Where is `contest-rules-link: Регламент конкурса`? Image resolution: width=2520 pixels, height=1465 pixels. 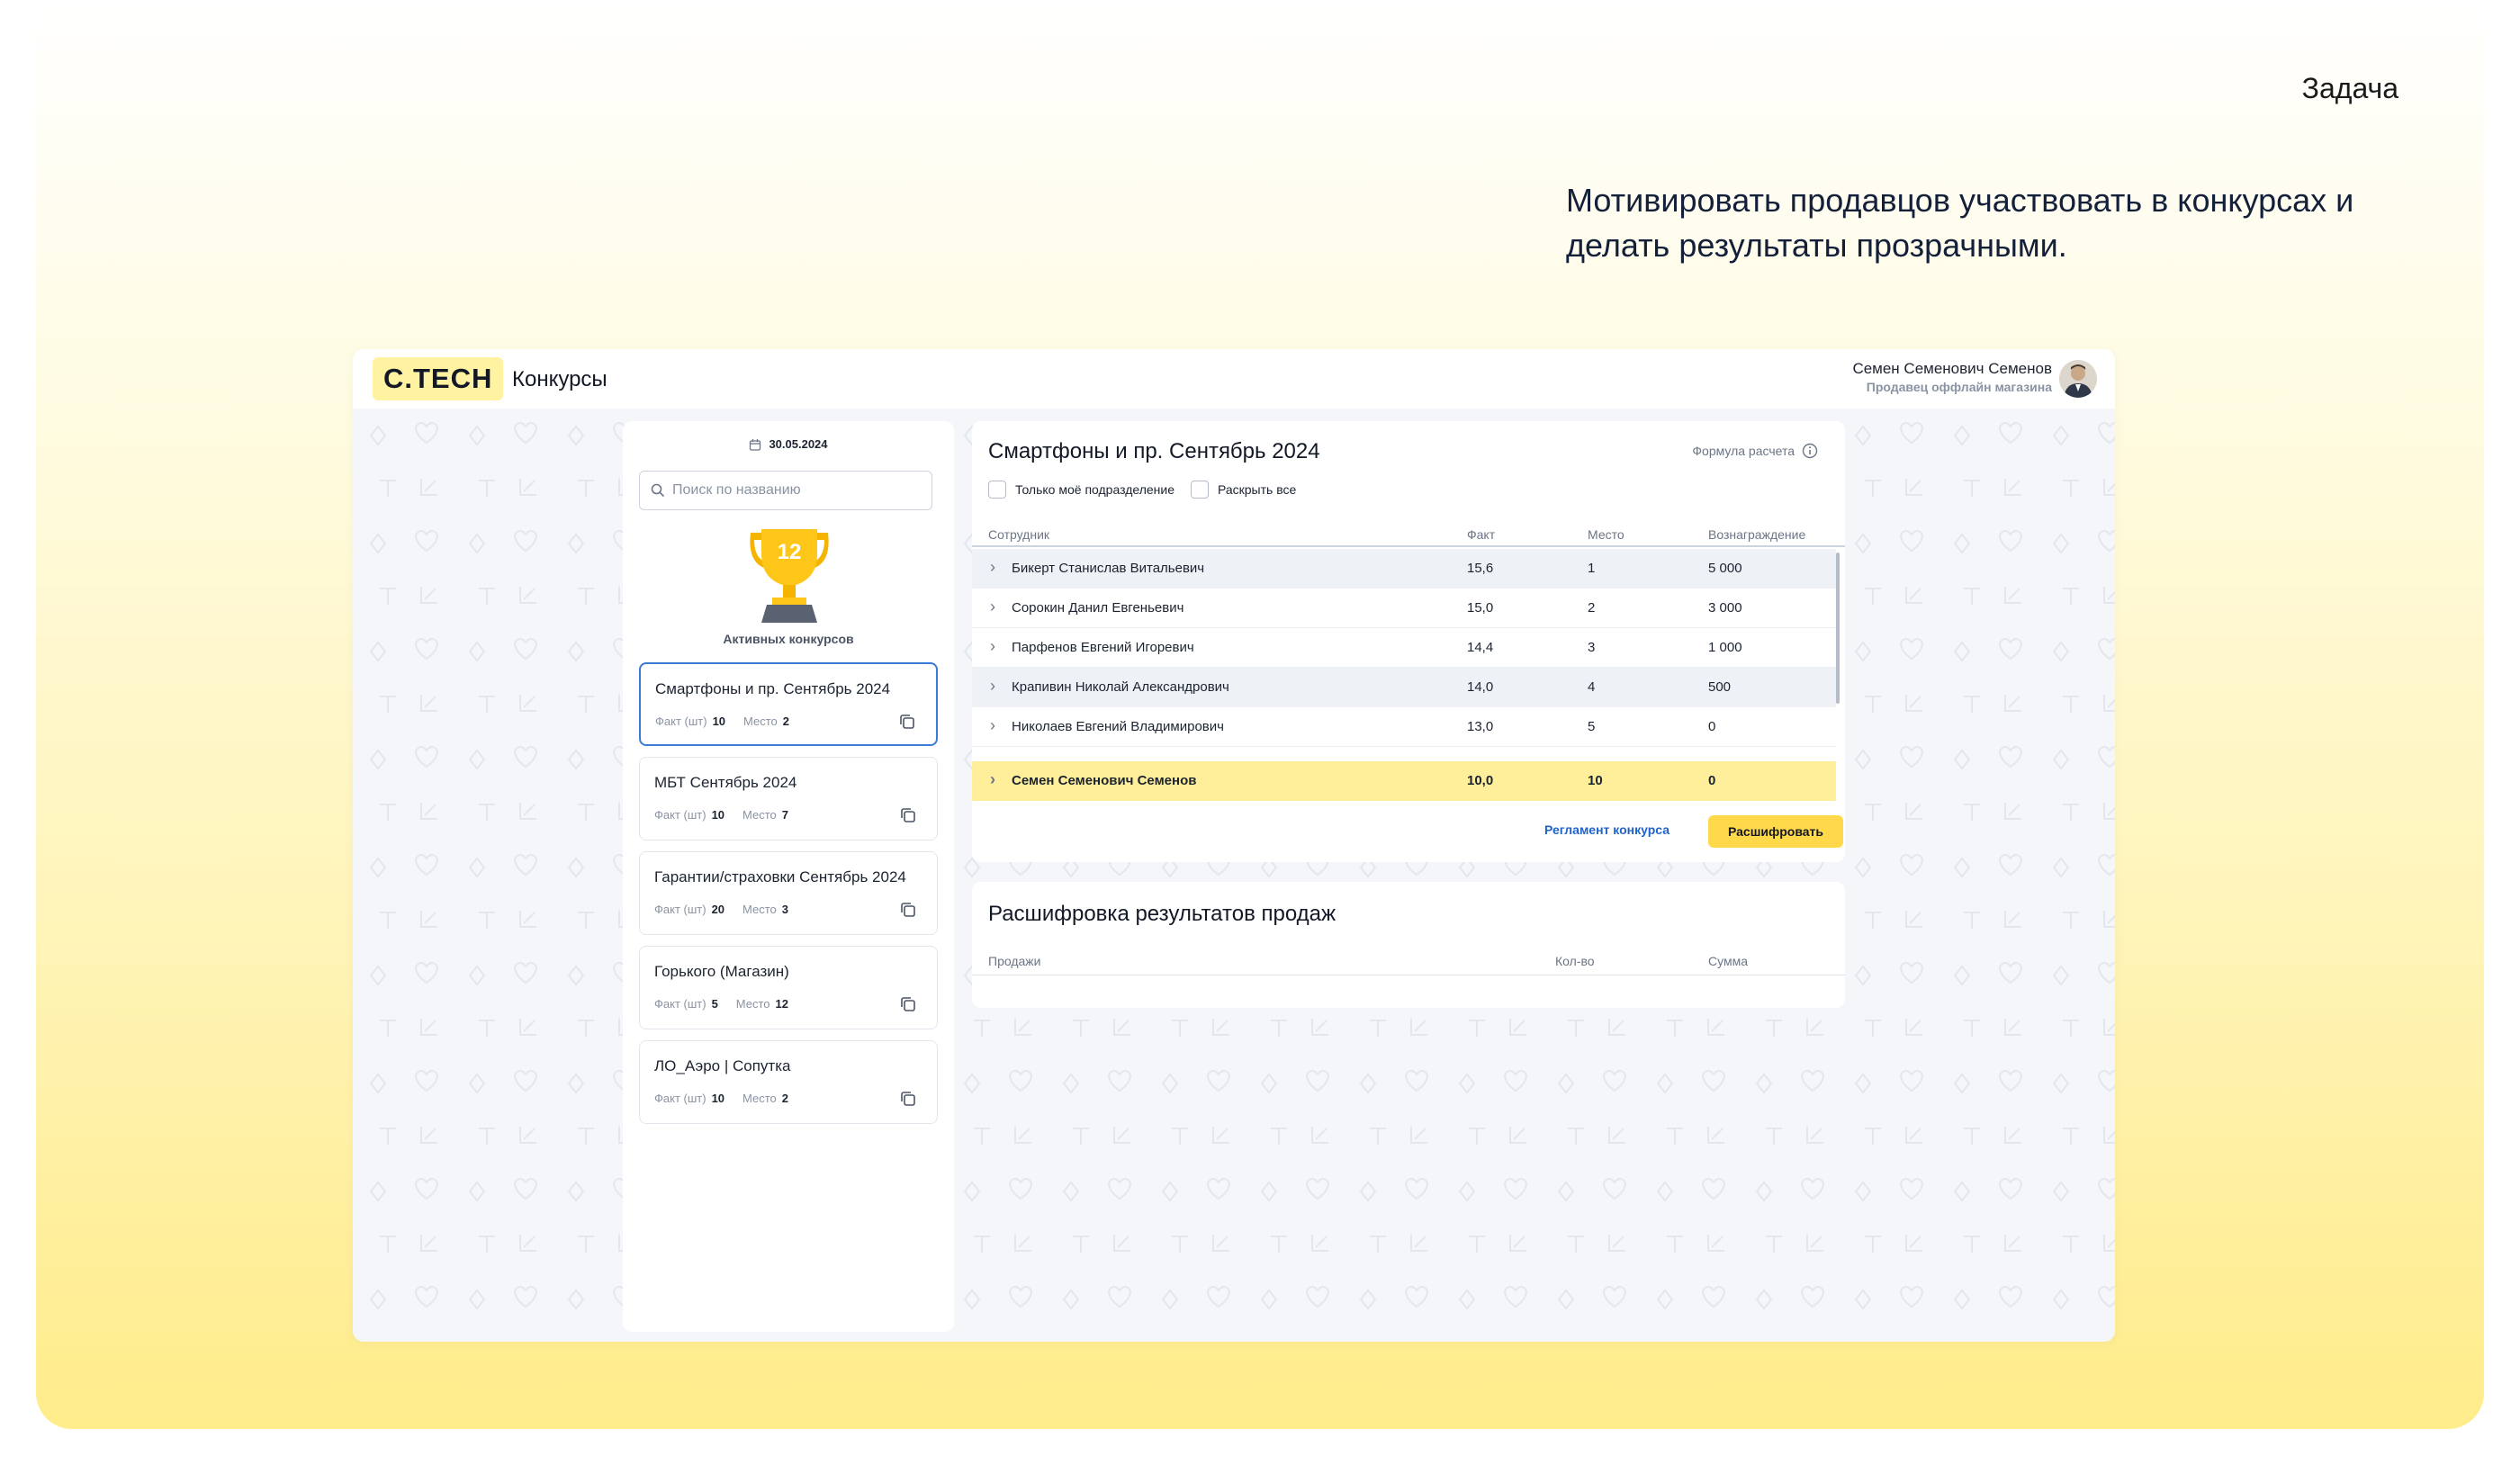
contest-rules-link: Регламент конкурса is located at coordinates (1607, 829).